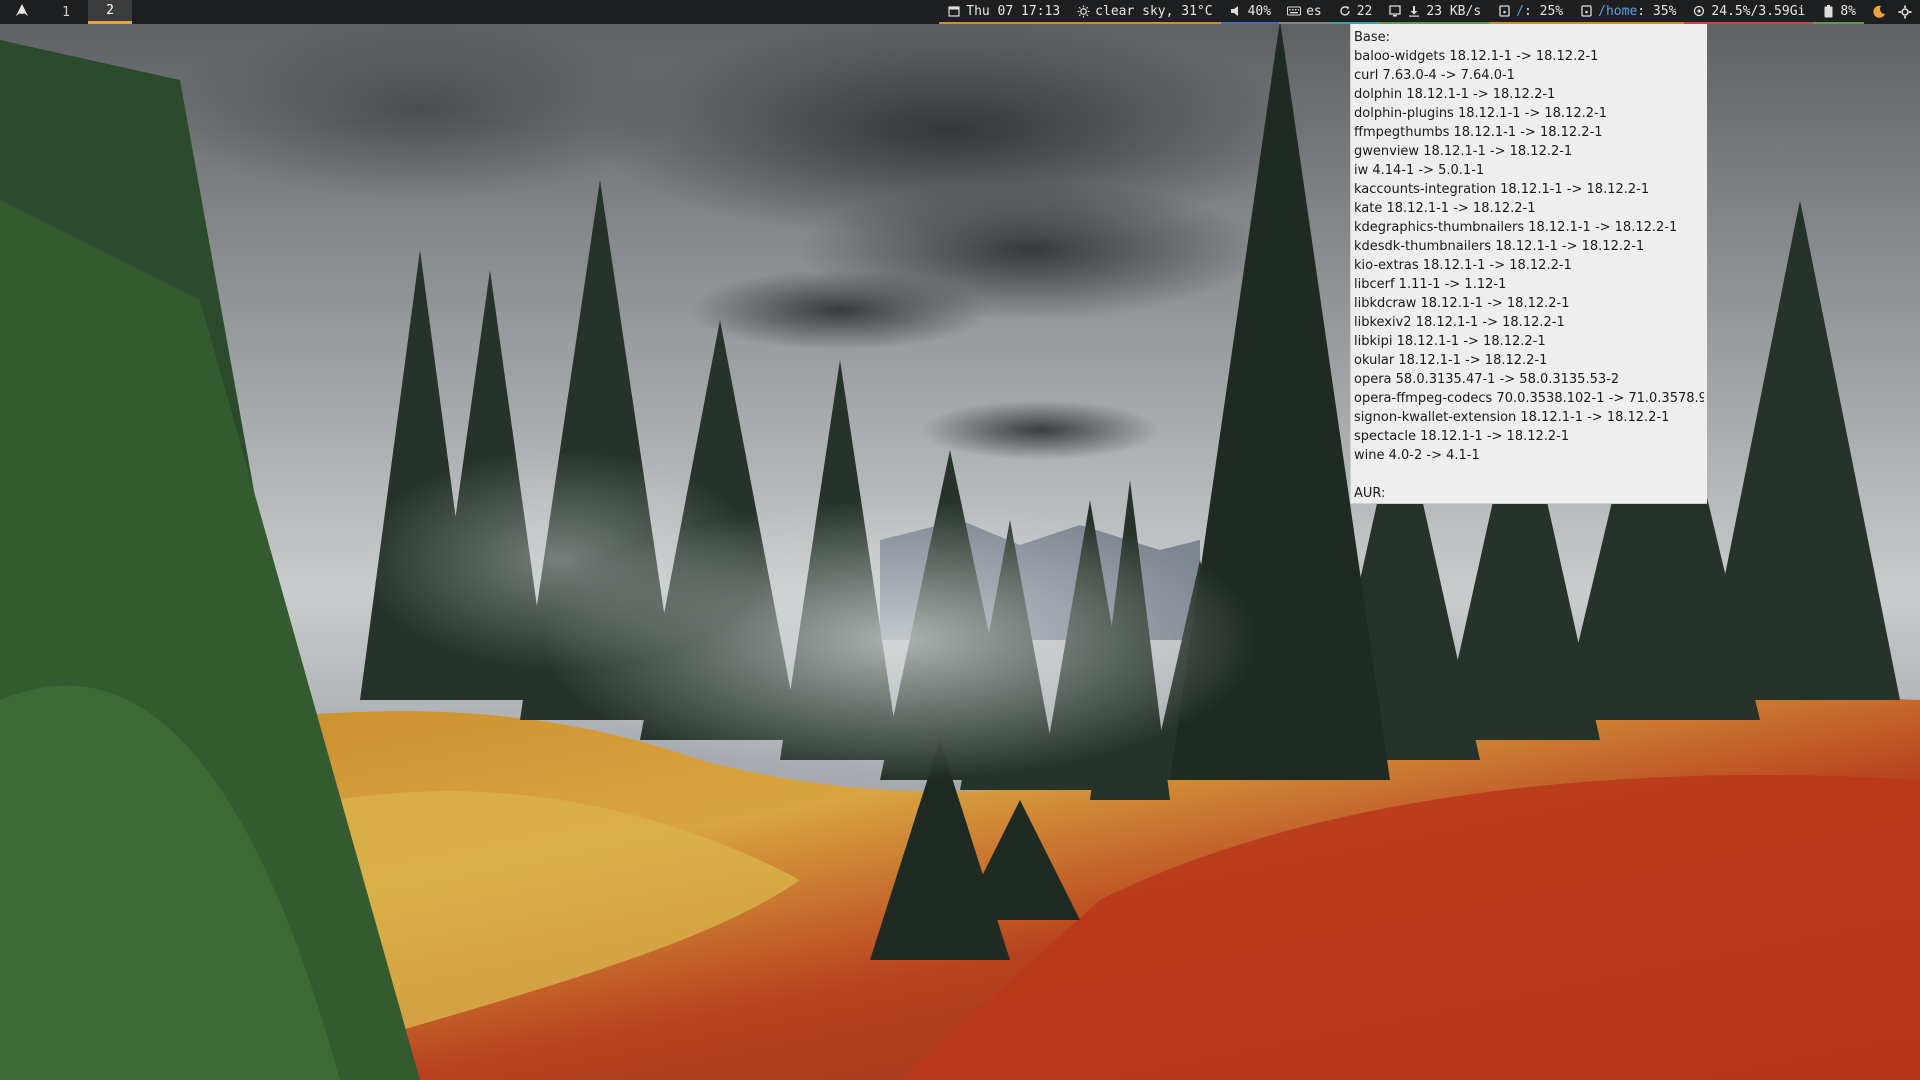 The height and width of the screenshot is (1080, 1920). What do you see at coordinates (1417, 455) in the screenshot?
I see `package-update-item: wine 4.0-2 -> 4.1-1` at bounding box center [1417, 455].